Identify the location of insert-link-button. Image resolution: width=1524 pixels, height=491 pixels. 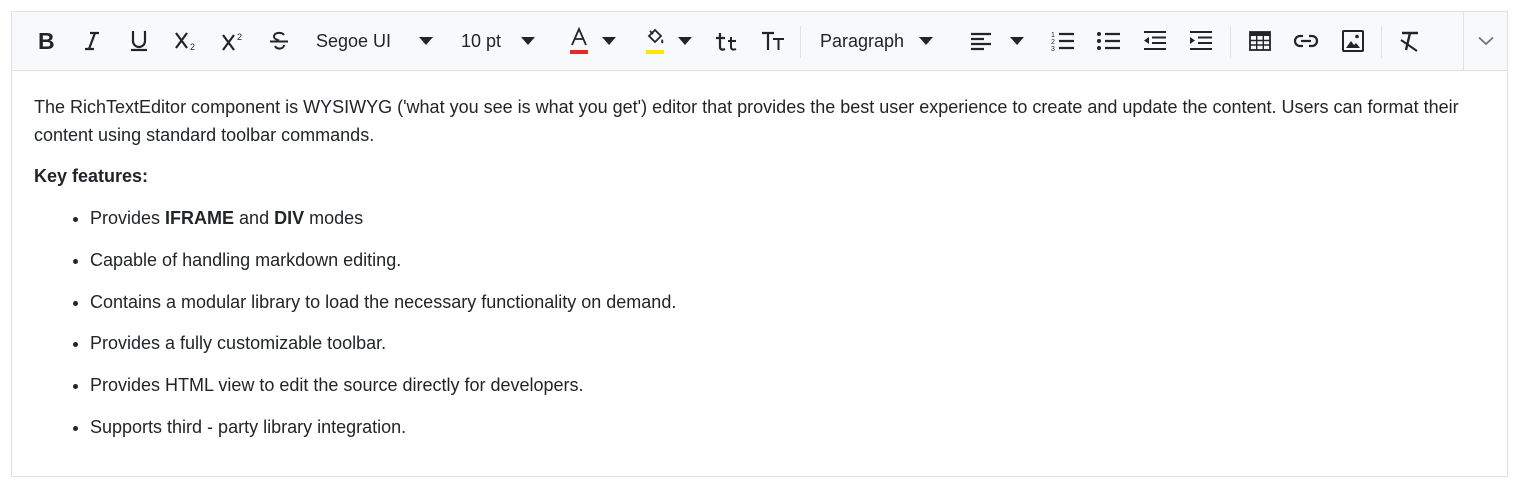
(1306, 41).